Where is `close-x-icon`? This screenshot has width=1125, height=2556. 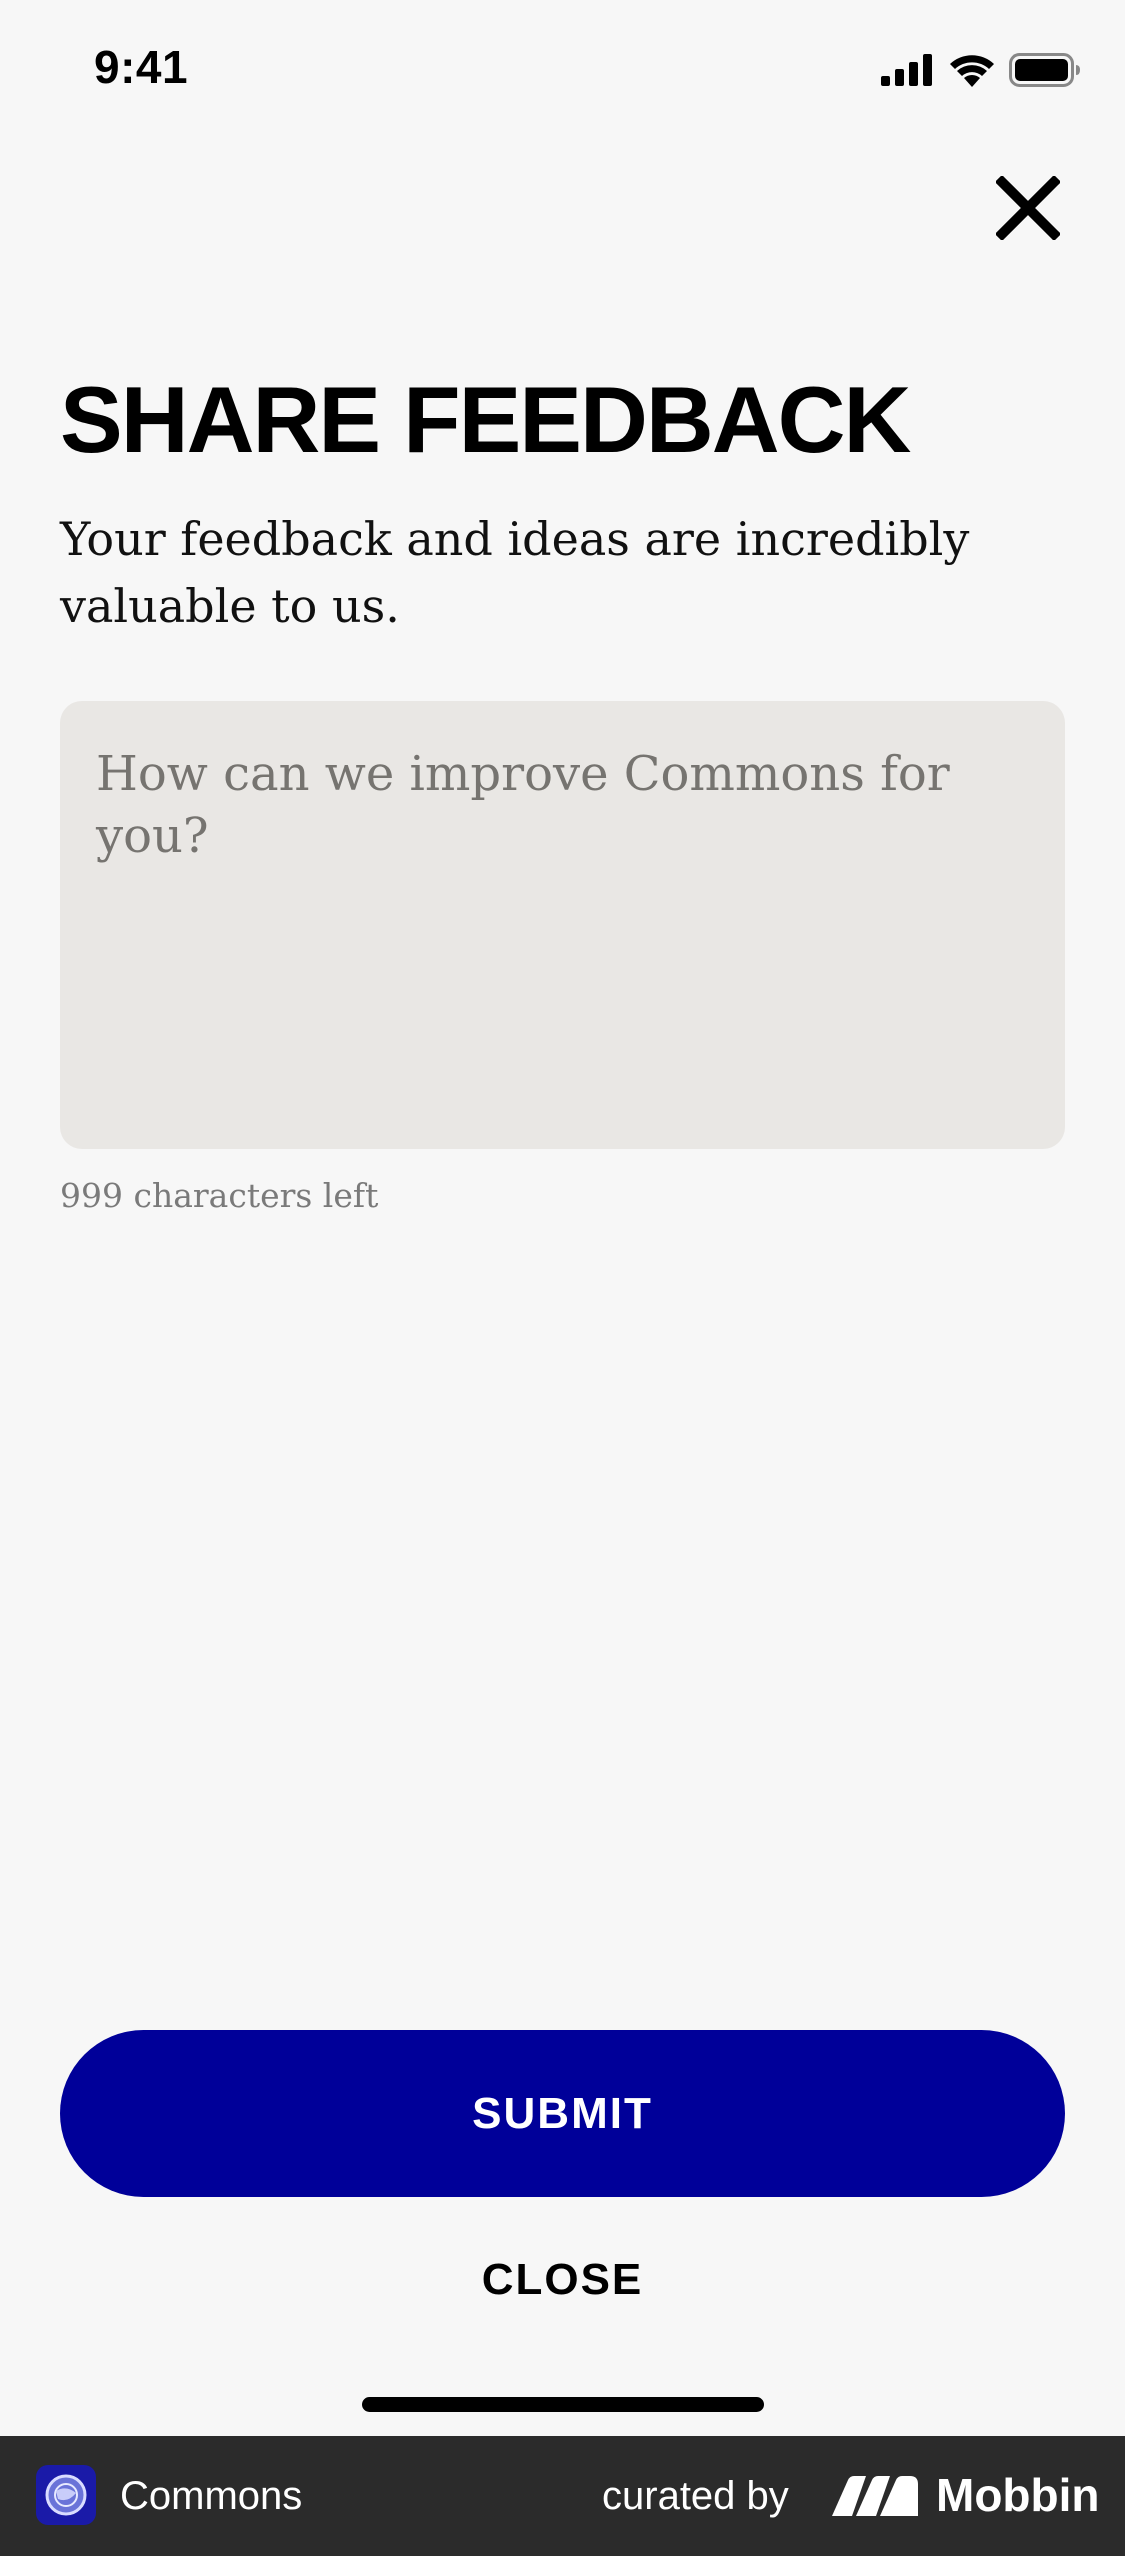
close-x-icon is located at coordinates (1028, 209).